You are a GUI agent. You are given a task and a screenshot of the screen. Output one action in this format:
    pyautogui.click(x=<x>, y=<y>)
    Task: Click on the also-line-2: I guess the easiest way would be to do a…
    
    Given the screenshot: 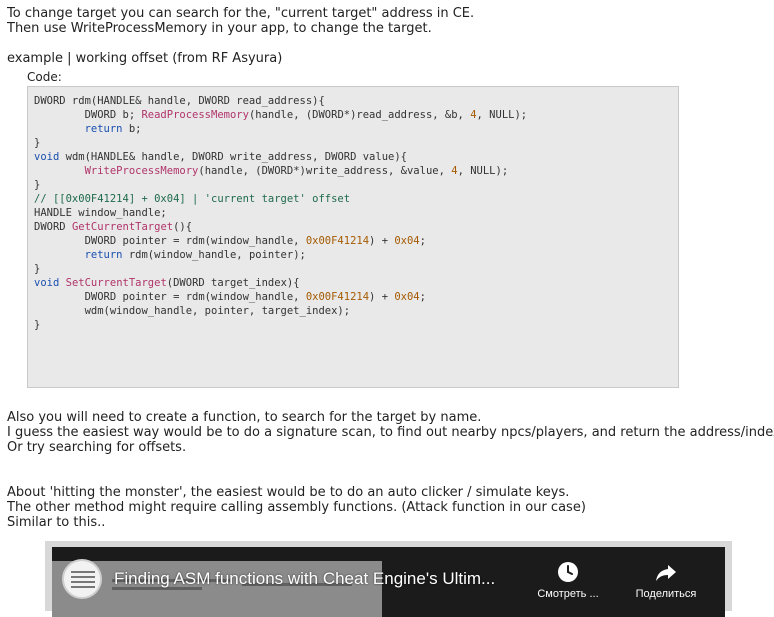 What is the action you would take?
    pyautogui.click(x=390, y=432)
    